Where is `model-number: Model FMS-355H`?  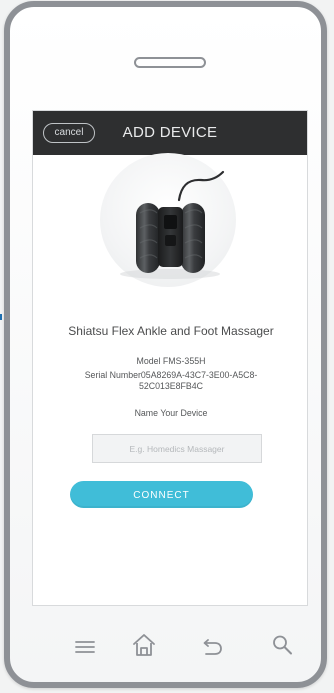 model-number: Model FMS-355H is located at coordinates (171, 361).